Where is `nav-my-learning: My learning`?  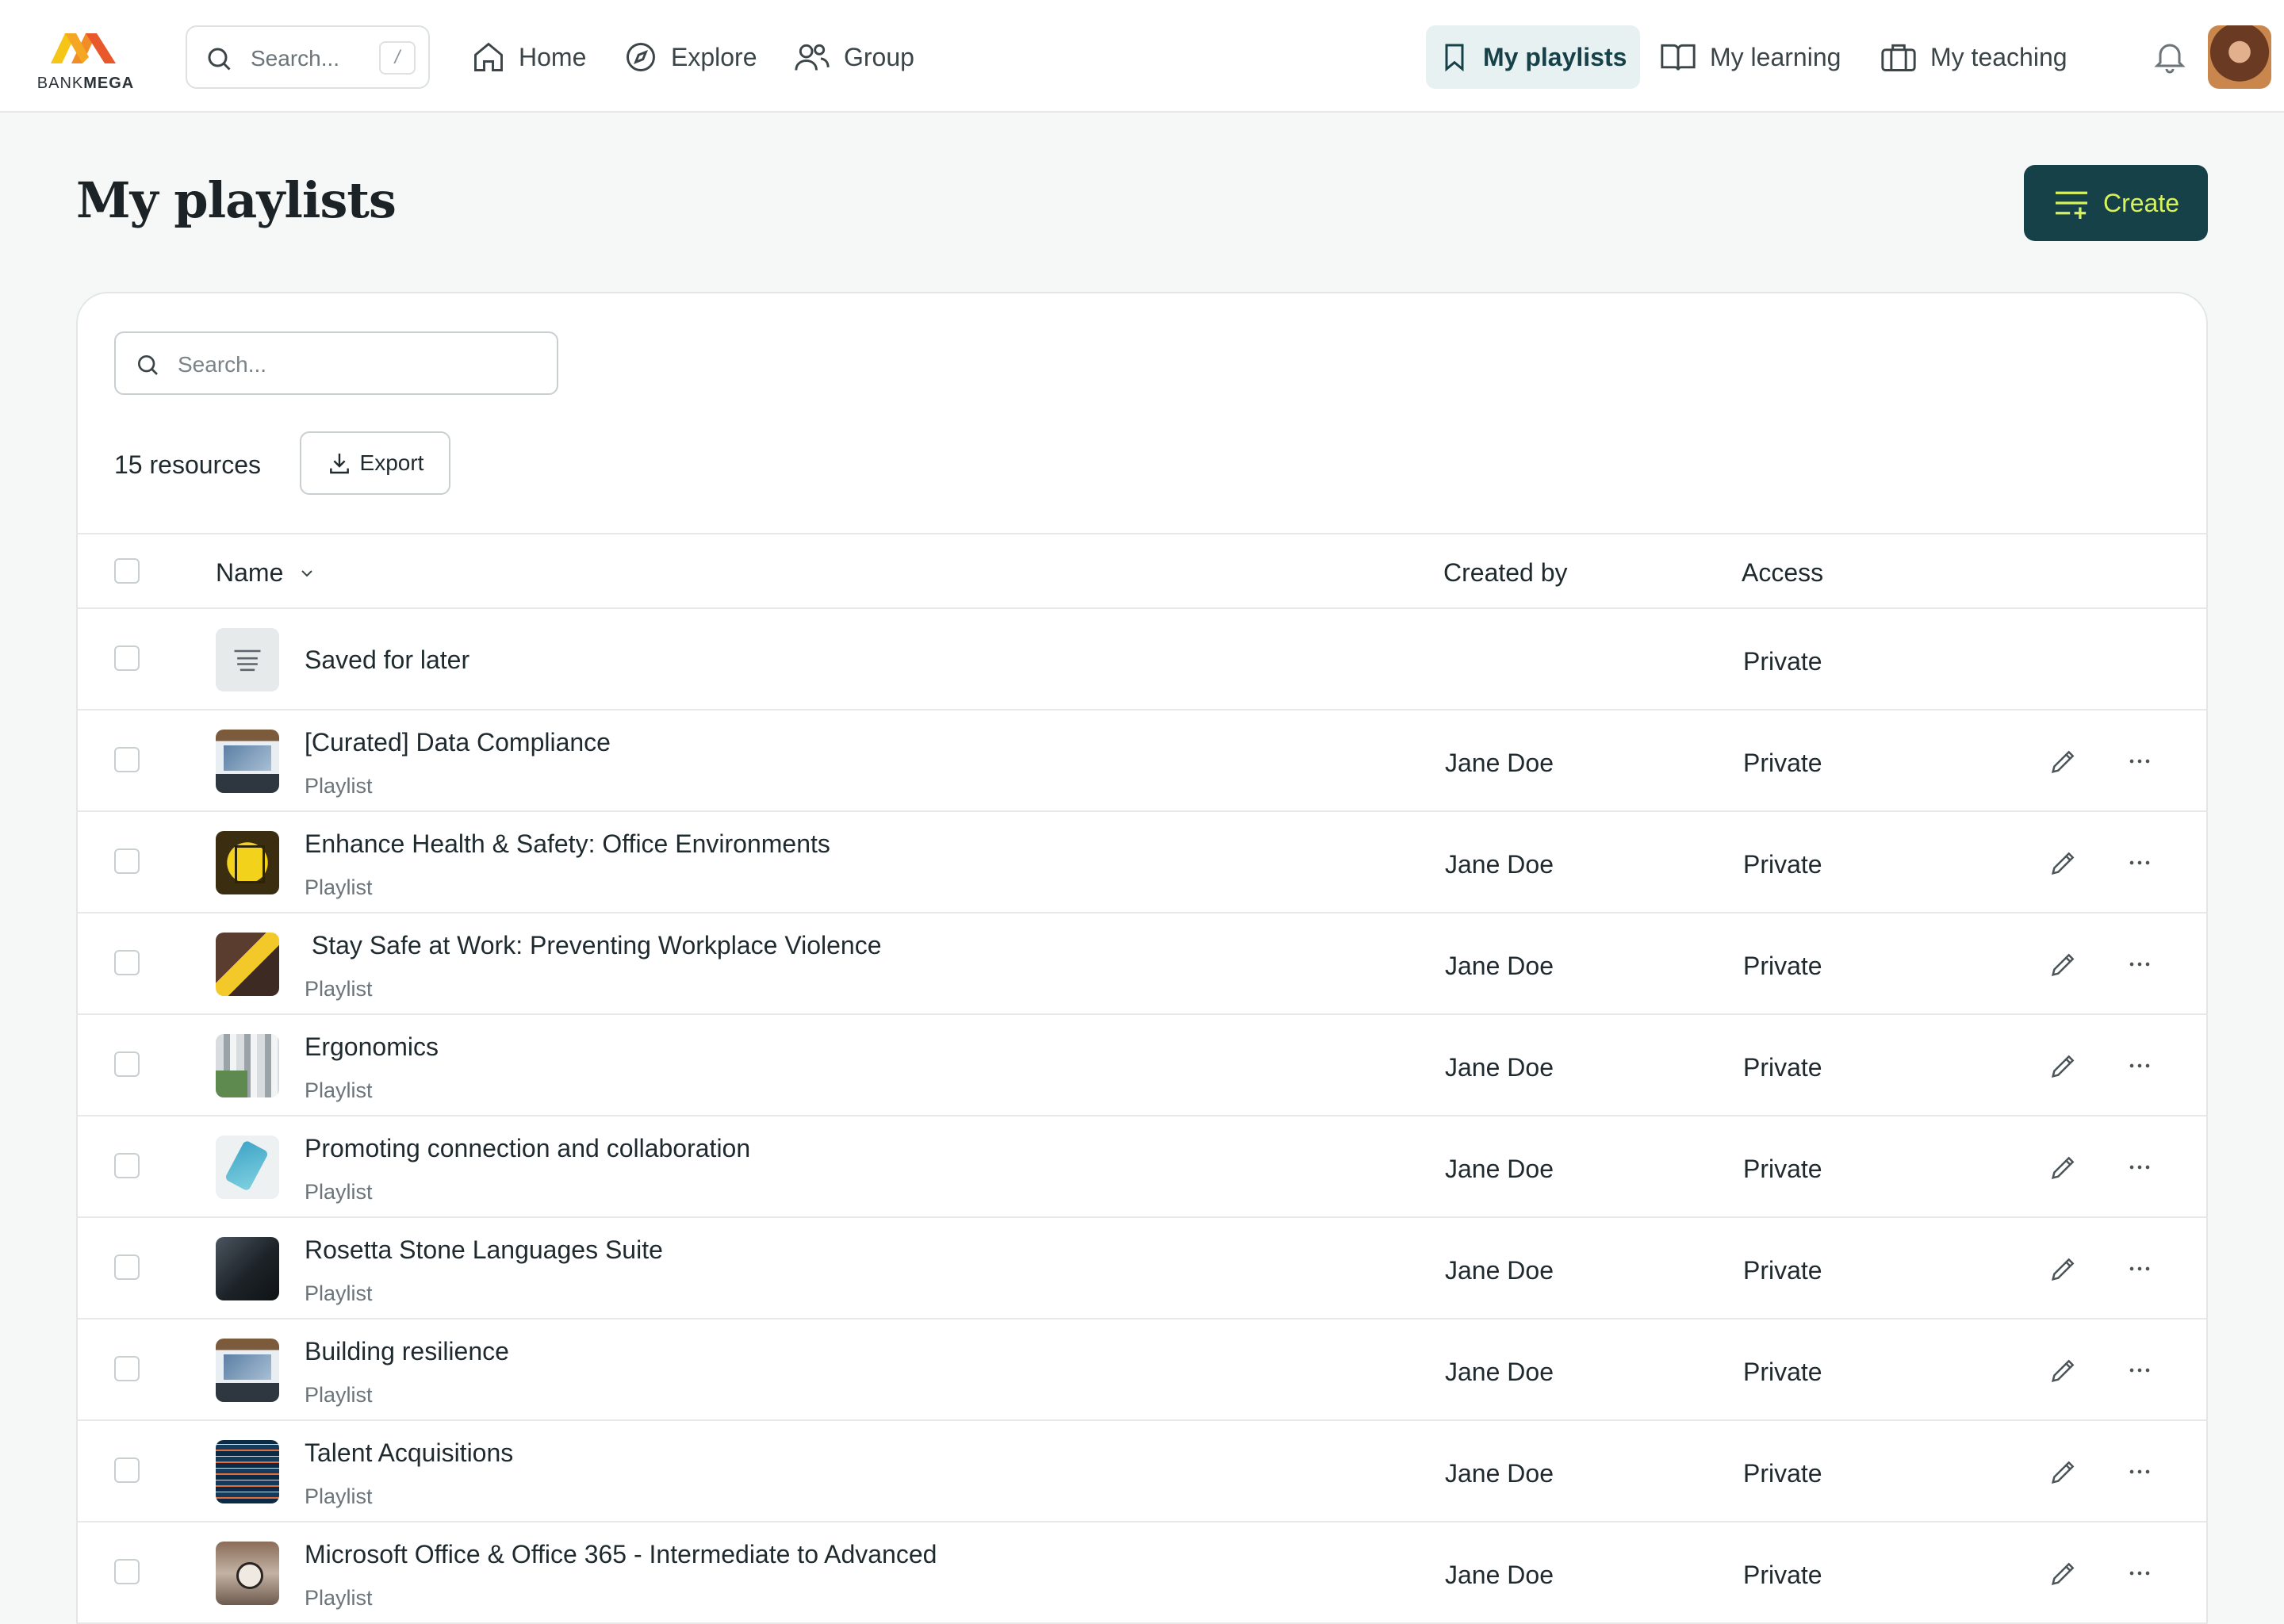 nav-my-learning: My learning is located at coordinates (1749, 57).